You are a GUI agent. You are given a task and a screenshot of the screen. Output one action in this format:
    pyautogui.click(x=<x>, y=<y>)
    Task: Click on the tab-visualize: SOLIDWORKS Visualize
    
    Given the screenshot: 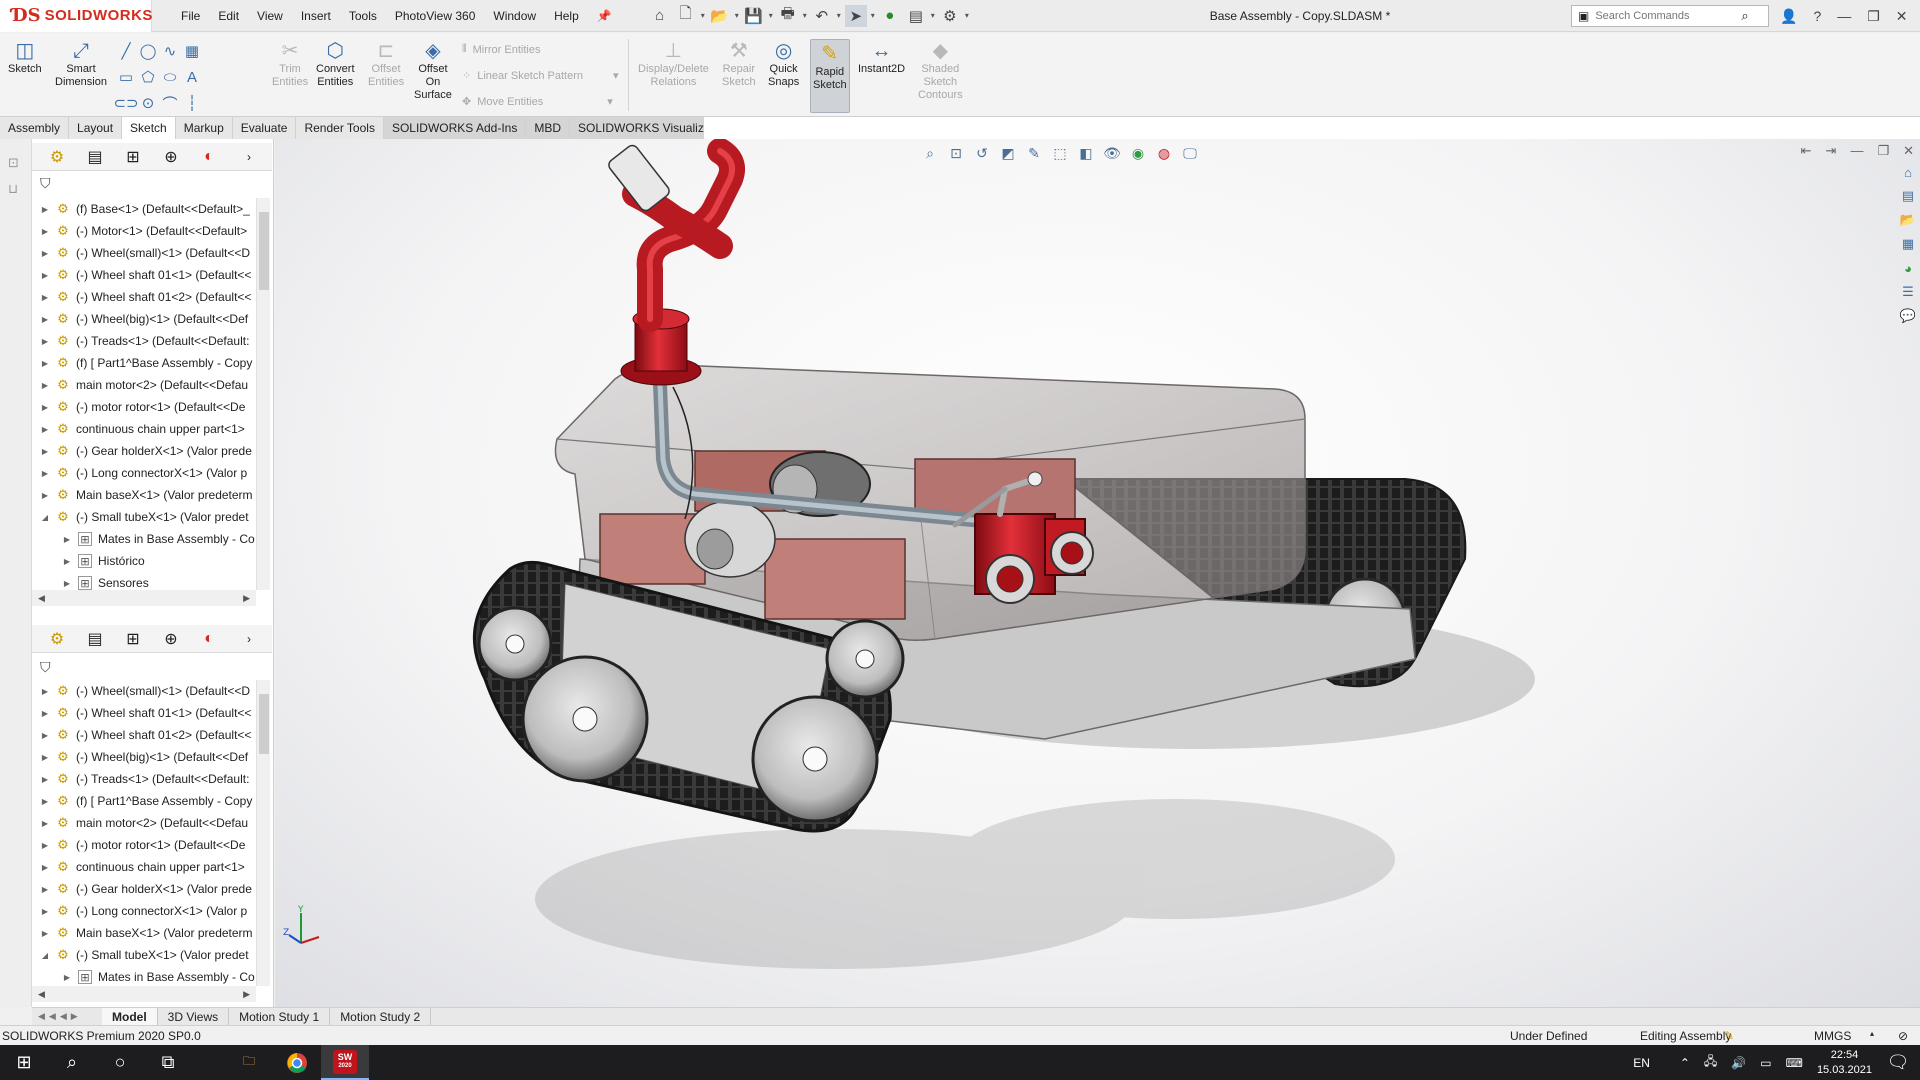 What is the action you would take?
    pyautogui.click(x=645, y=128)
    